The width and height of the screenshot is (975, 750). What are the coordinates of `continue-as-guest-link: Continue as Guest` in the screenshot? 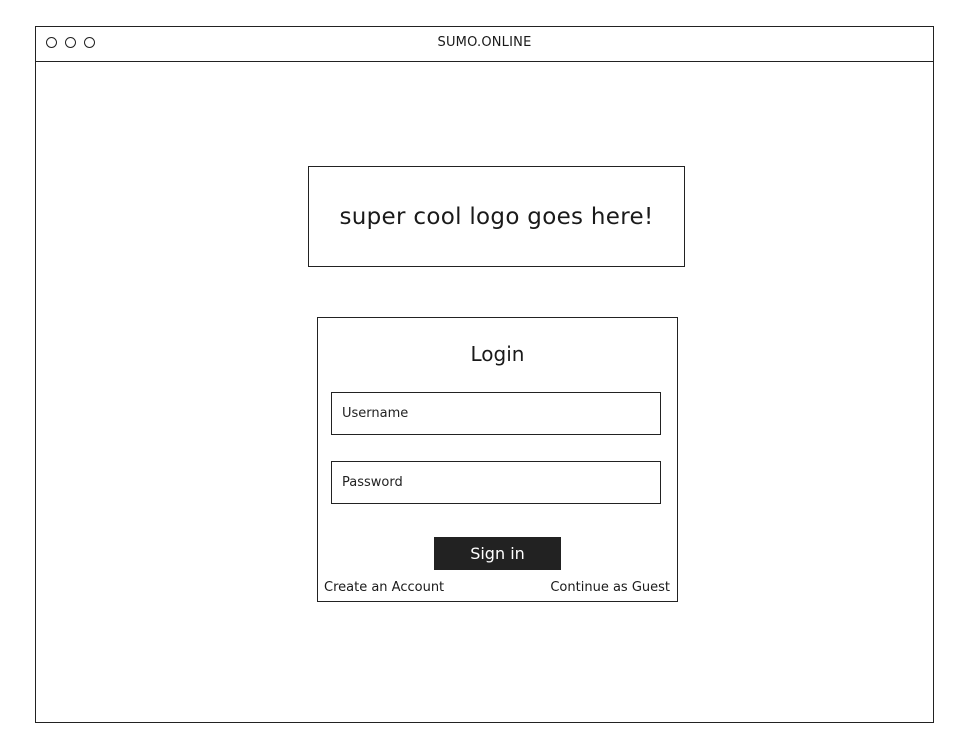 It's located at (610, 587).